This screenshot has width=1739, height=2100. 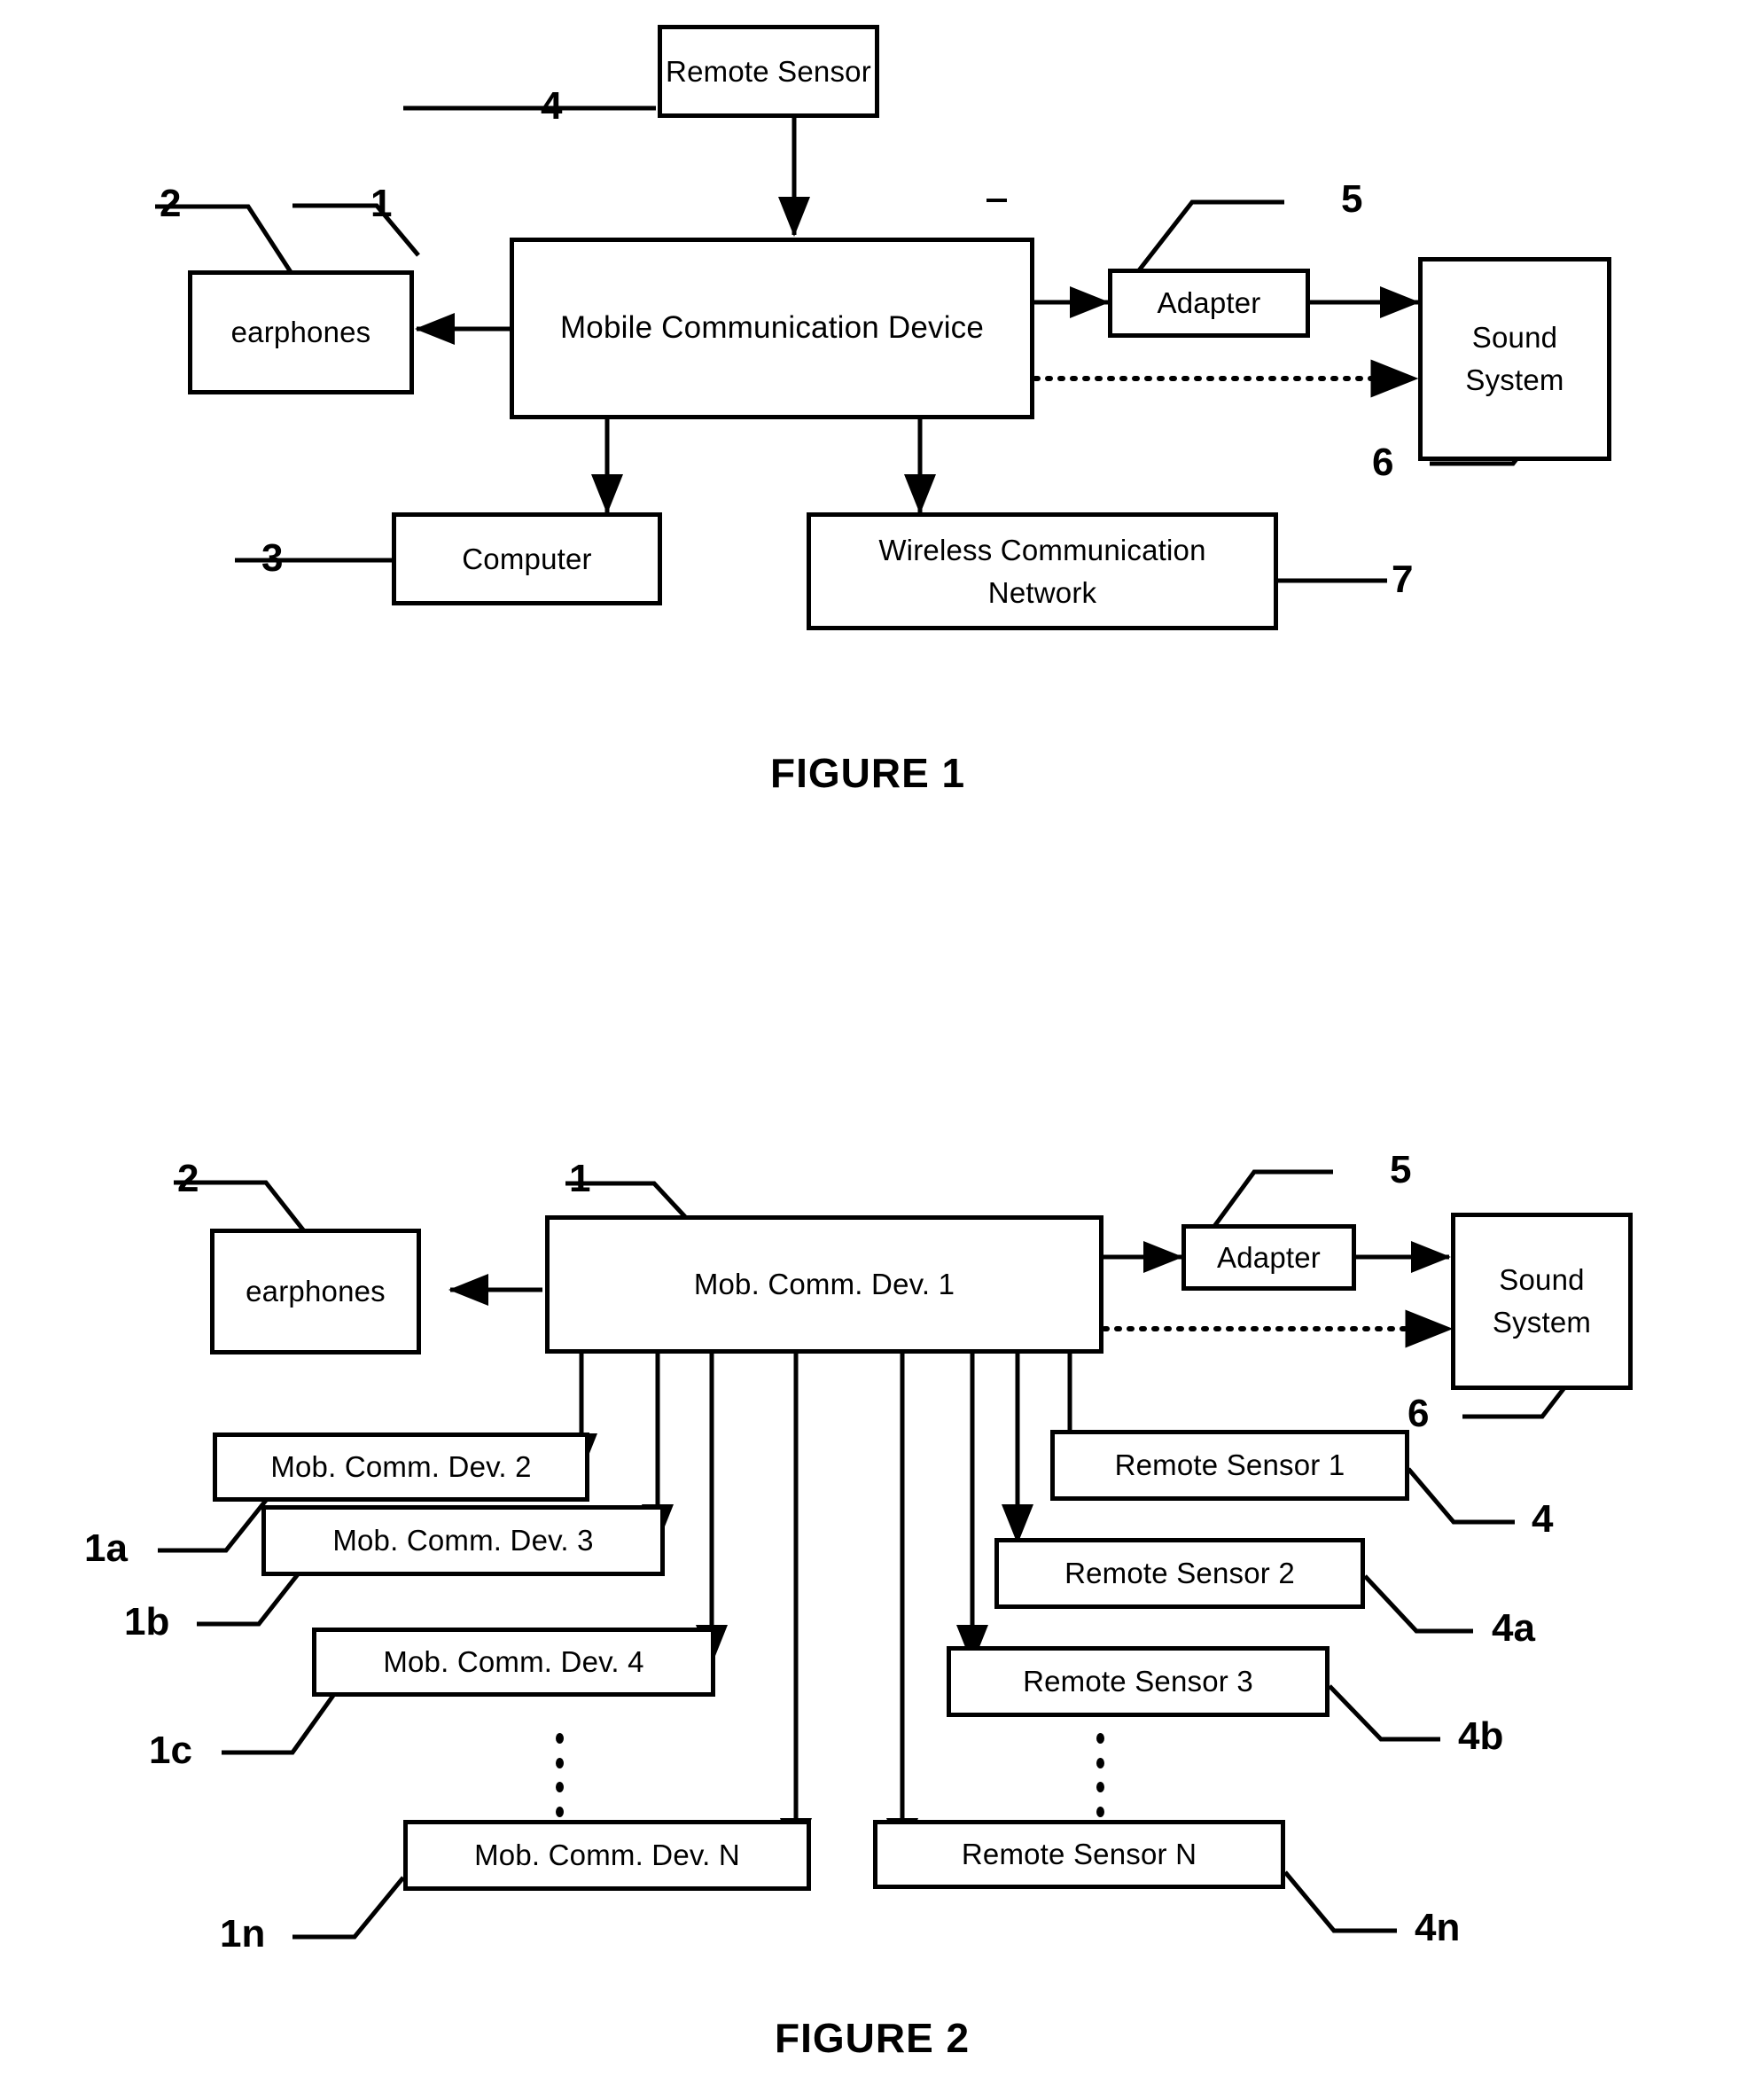 I want to click on fig2-adapter-label: Adapter, so click(x=1269, y=1257).